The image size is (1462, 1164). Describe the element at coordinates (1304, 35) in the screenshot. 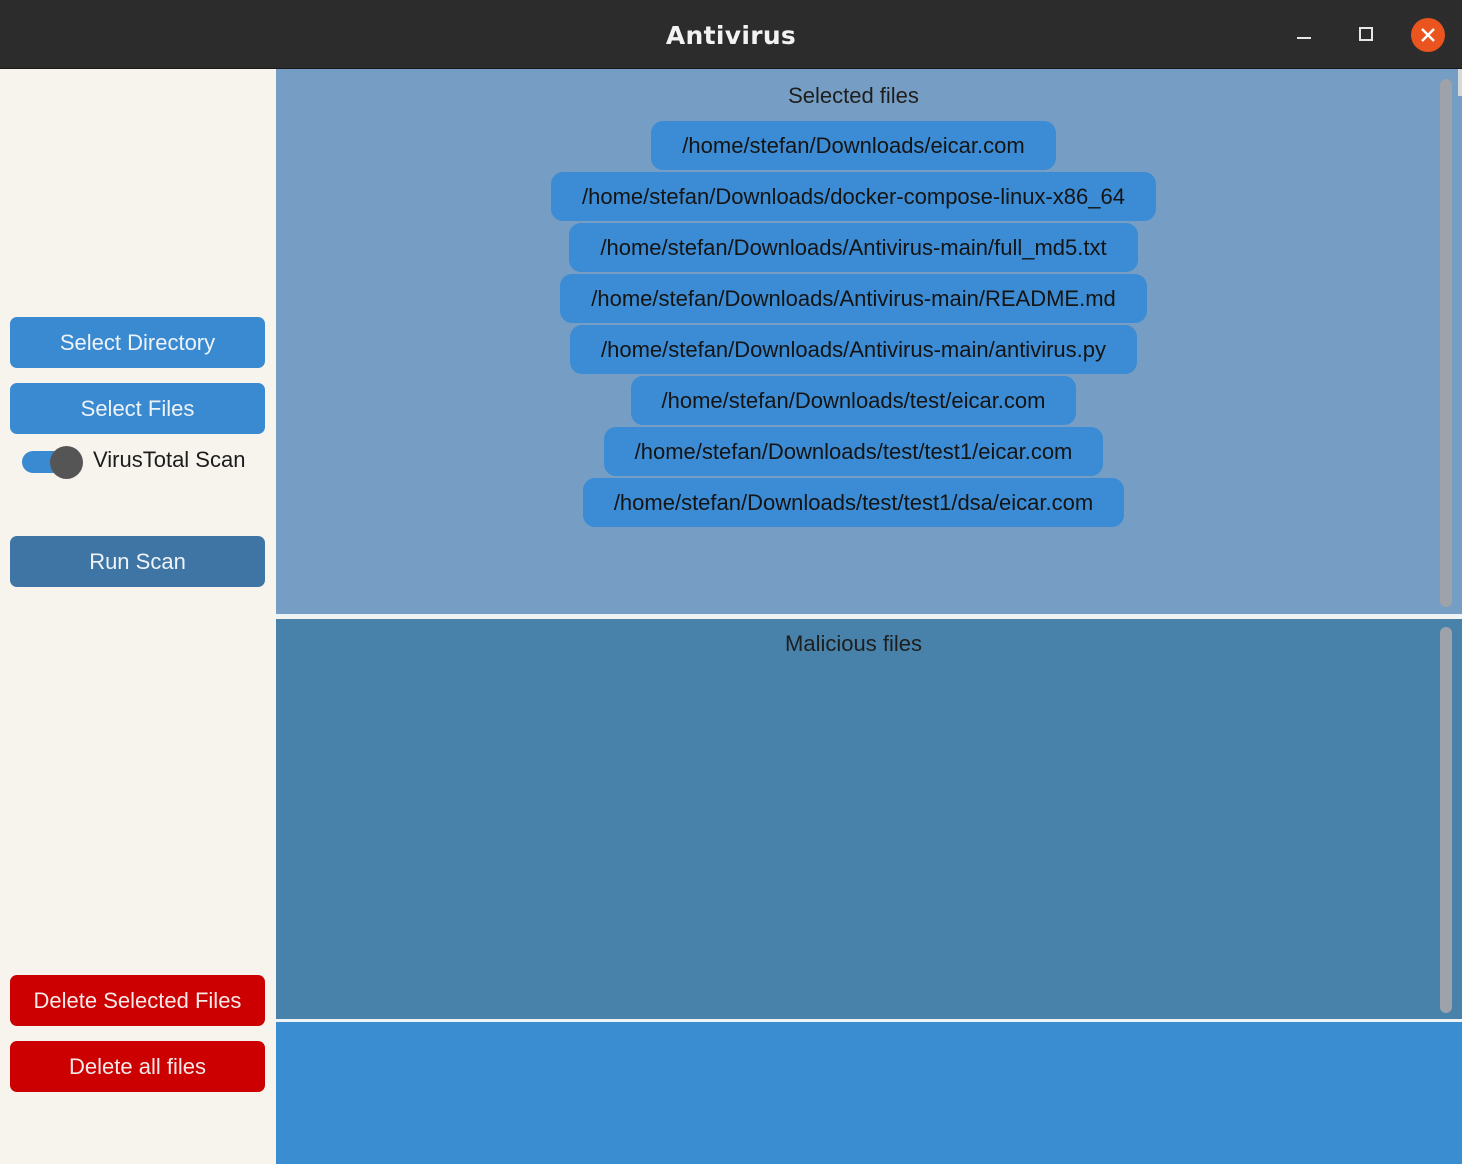

I see `minimize-button` at that location.